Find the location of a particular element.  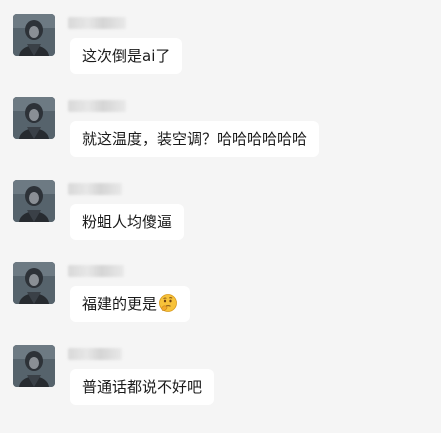

message-bubble: 福建的更是 is located at coordinates (130, 304).